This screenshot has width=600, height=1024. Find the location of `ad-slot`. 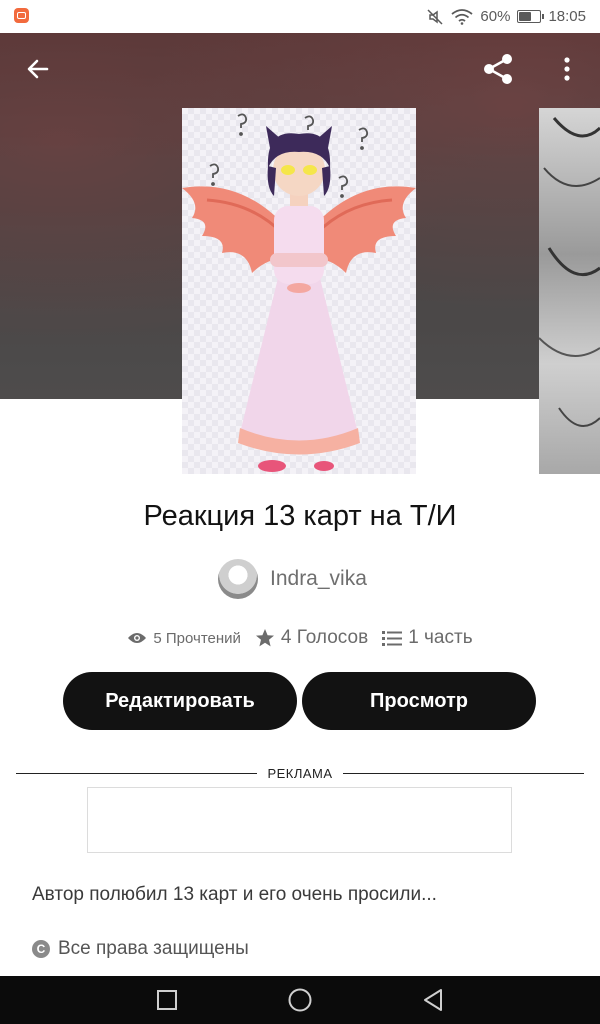

ad-slot is located at coordinates (299, 820).